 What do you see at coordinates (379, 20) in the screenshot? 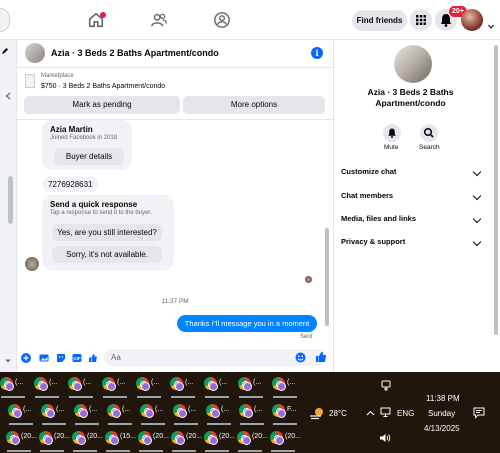
I see `find-friends-button: Find friends` at bounding box center [379, 20].